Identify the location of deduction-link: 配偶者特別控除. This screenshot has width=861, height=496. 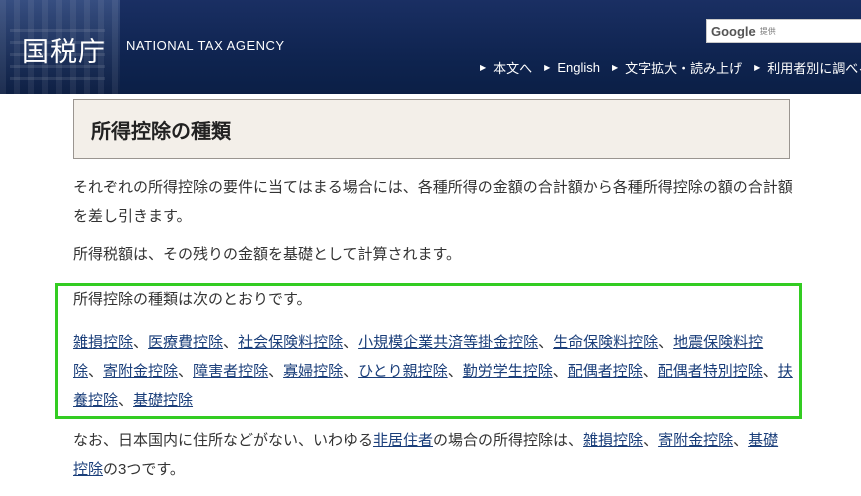
(710, 371).